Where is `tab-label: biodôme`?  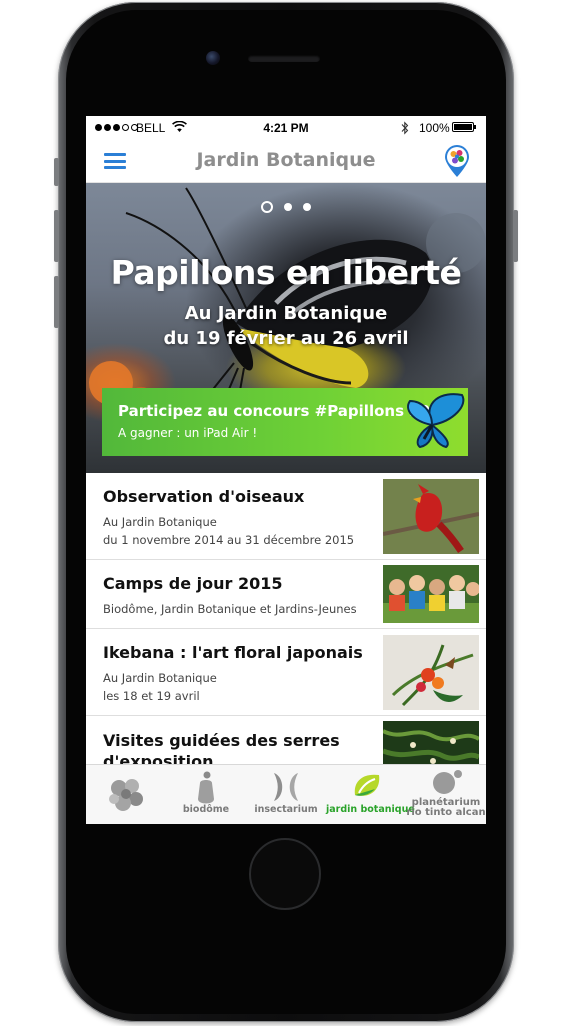
tab-label: biodôme is located at coordinates (206, 809).